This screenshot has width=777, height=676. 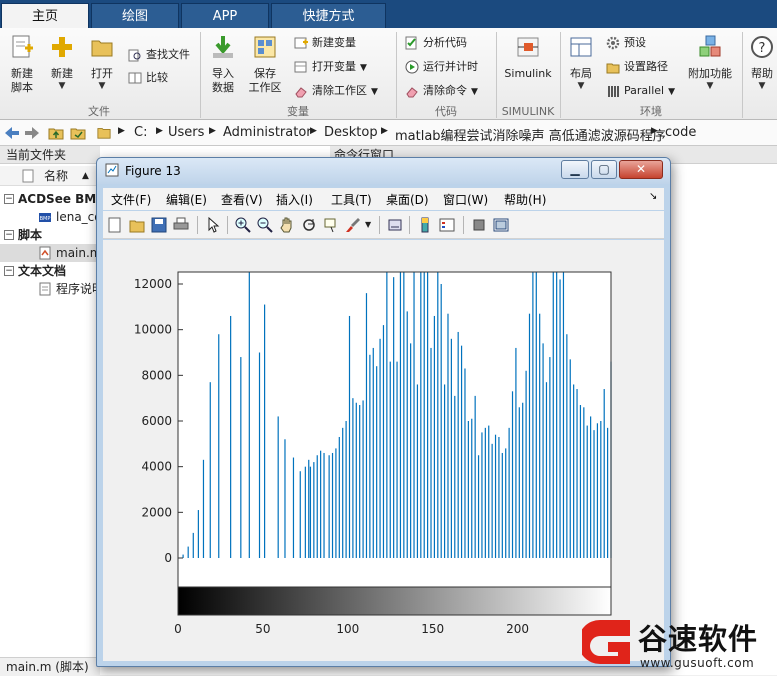 What do you see at coordinates (641, 169) in the screenshot?
I see `close-button: ✕` at bounding box center [641, 169].